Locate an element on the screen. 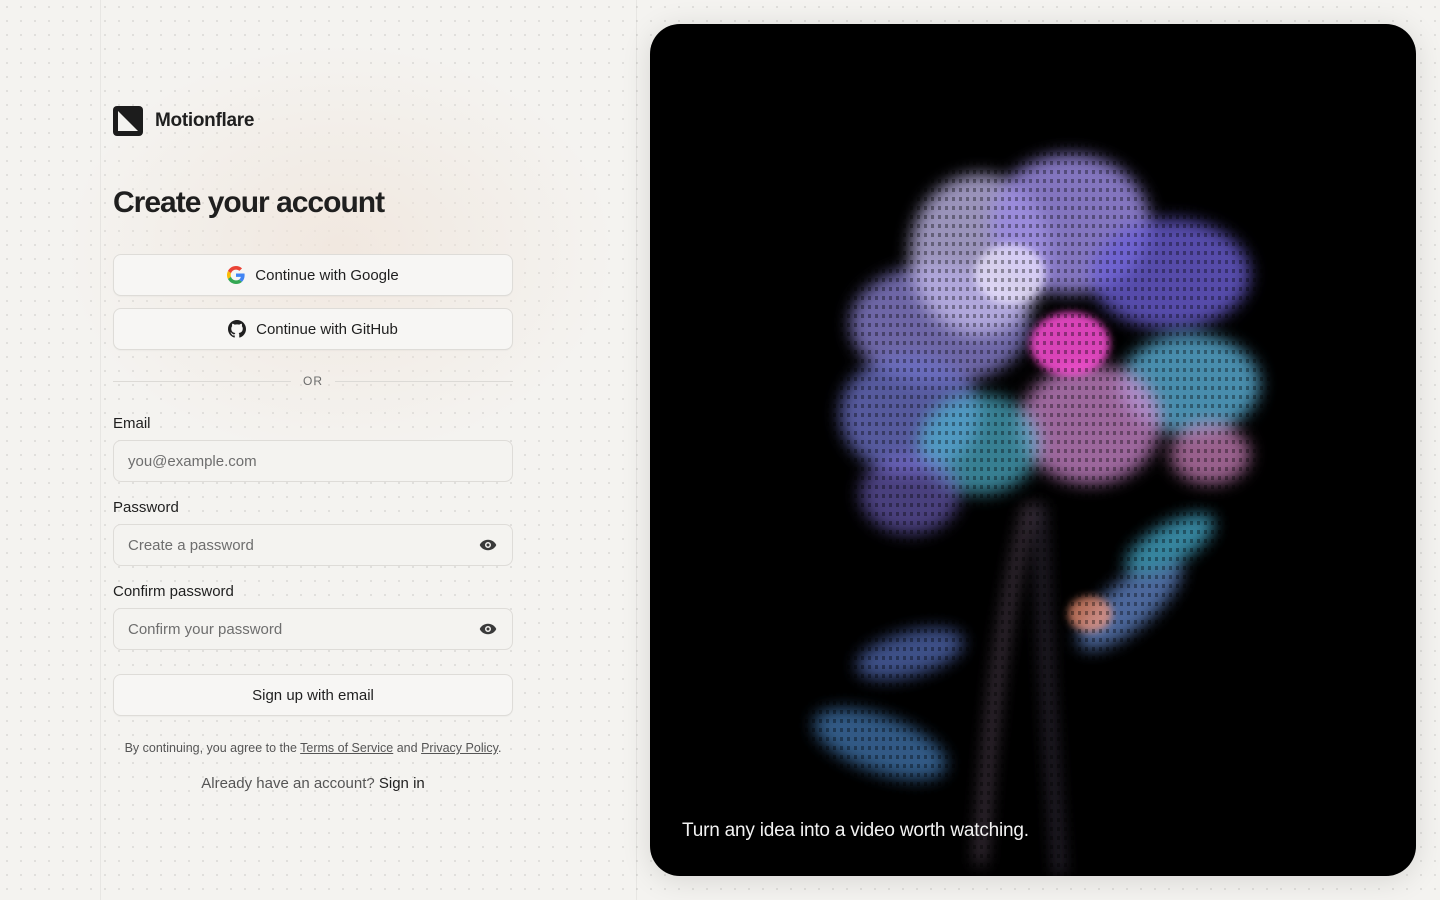 The width and height of the screenshot is (1440, 900). google-button-label: Continue with Google is located at coordinates (327, 275).